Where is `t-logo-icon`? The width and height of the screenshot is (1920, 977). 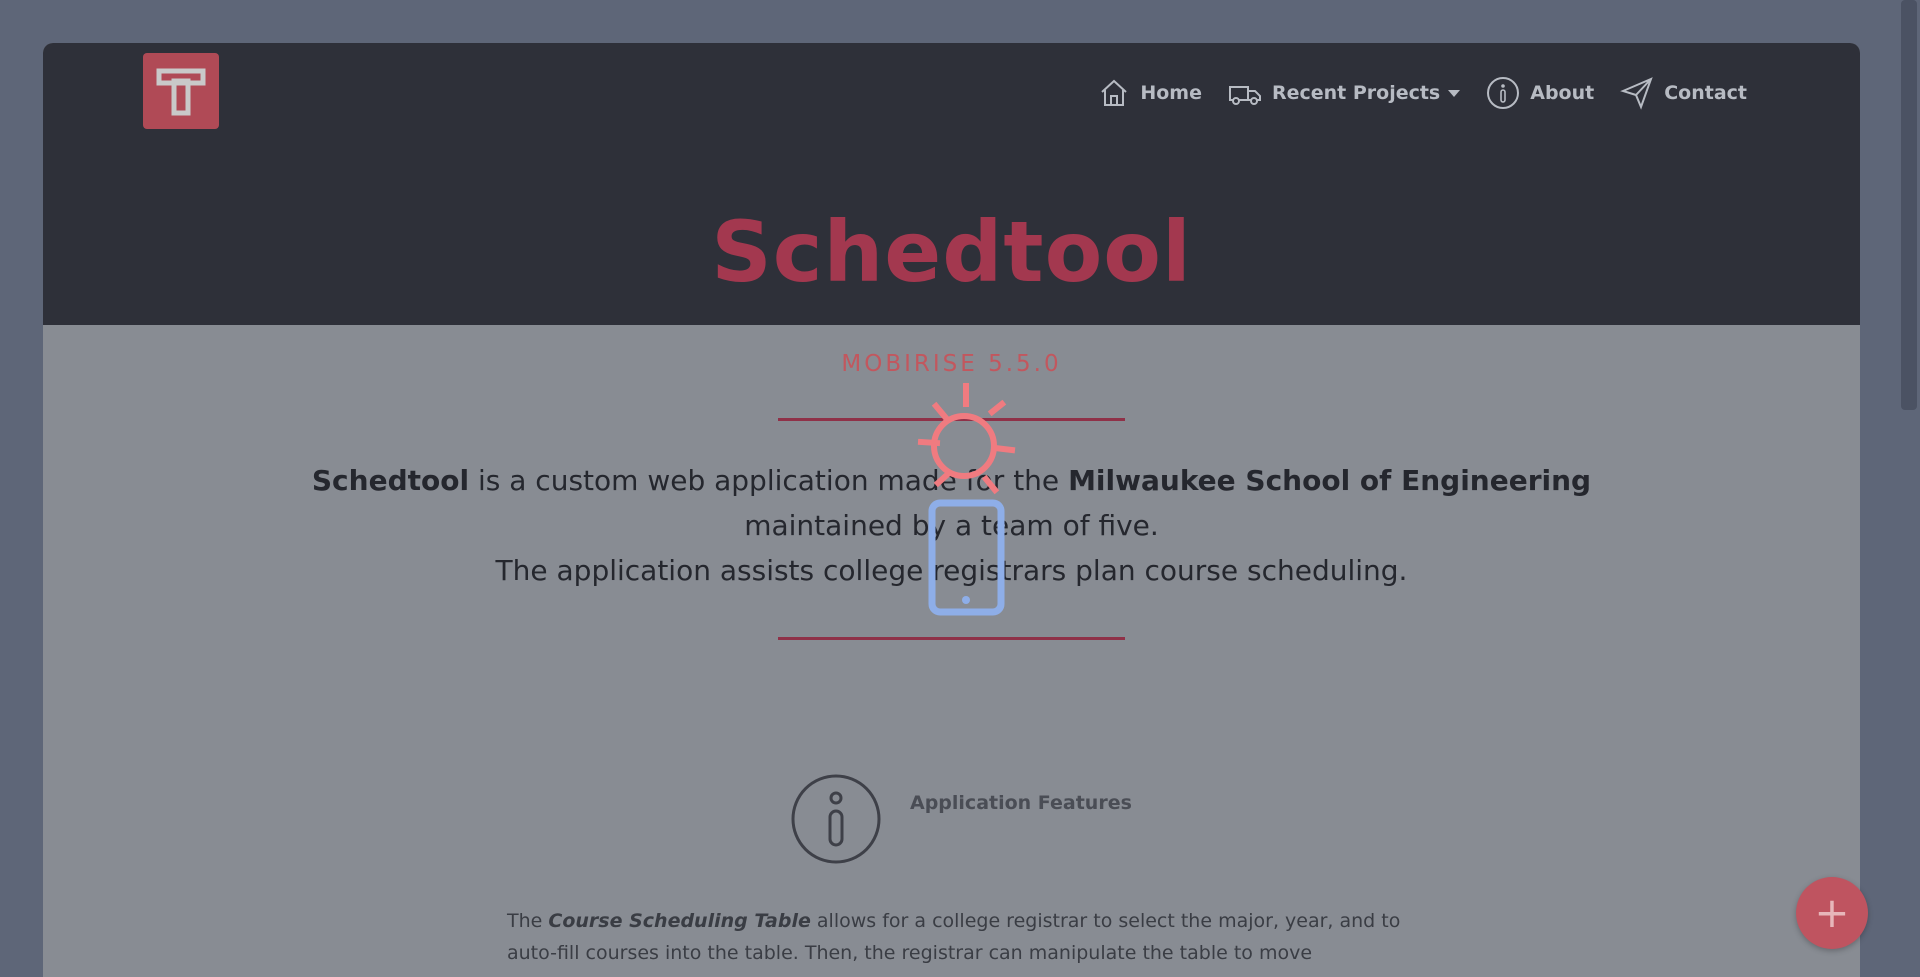 t-logo-icon is located at coordinates (181, 92).